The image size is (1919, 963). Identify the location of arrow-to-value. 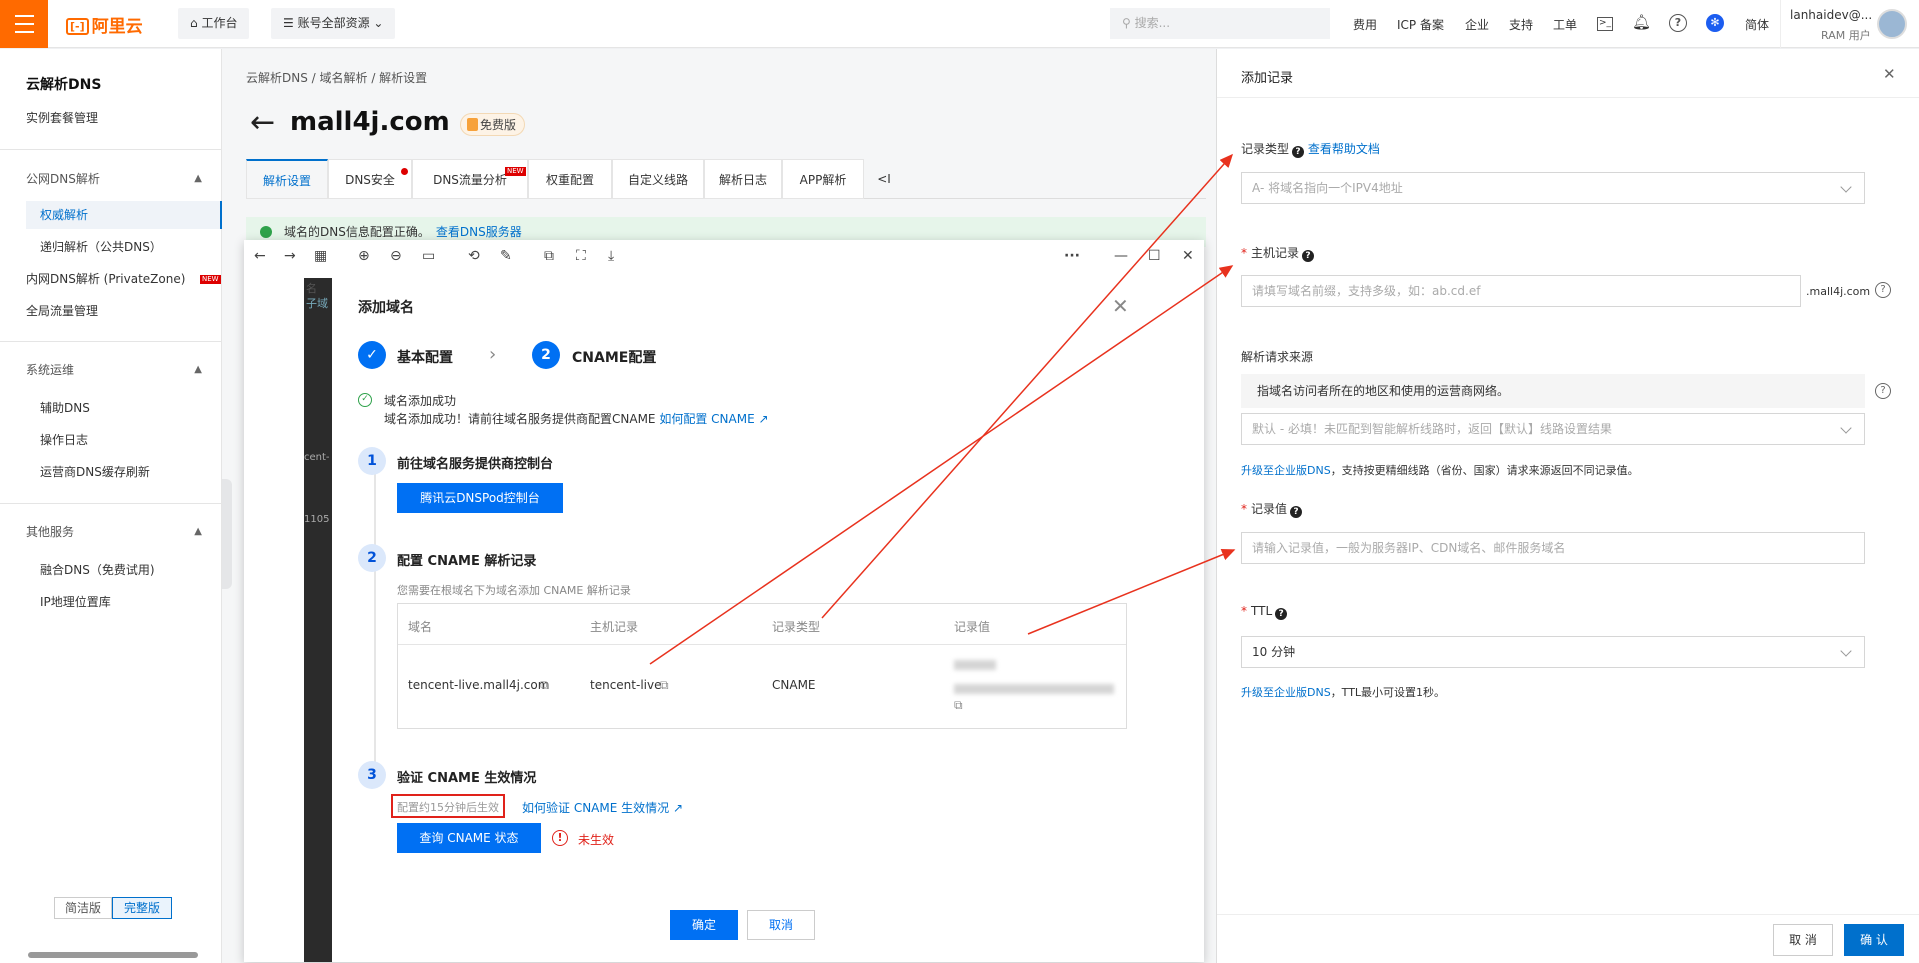
(1131, 591).